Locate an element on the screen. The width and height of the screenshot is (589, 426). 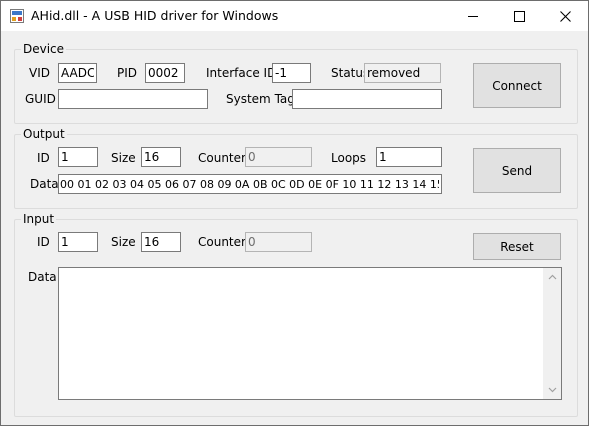
guid-field is located at coordinates (133, 99).